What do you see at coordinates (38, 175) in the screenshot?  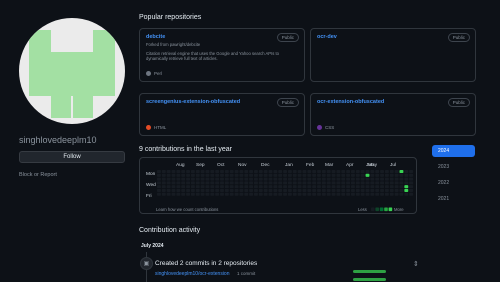 I see `block-or-report-link: Block or Report` at bounding box center [38, 175].